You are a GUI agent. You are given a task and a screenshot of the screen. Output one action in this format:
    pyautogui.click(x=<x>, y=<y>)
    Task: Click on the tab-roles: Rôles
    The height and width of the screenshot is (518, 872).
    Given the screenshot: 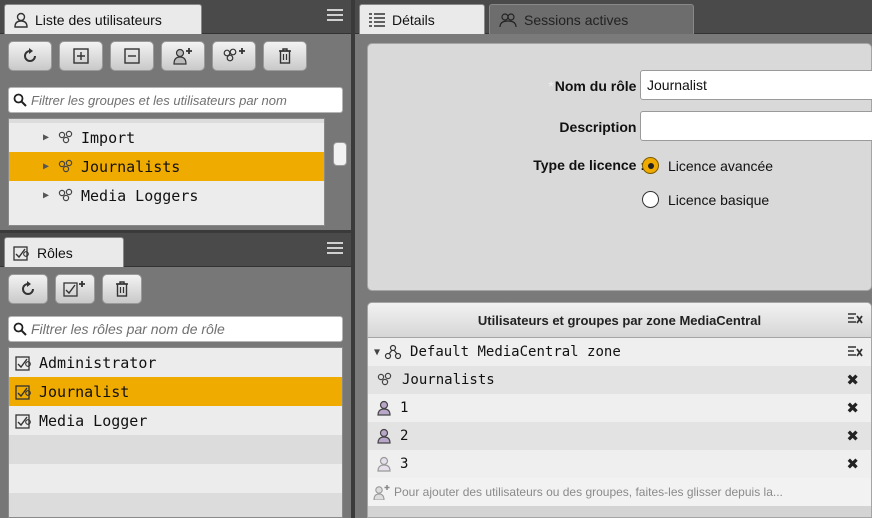 What is the action you would take?
    pyautogui.click(x=64, y=252)
    